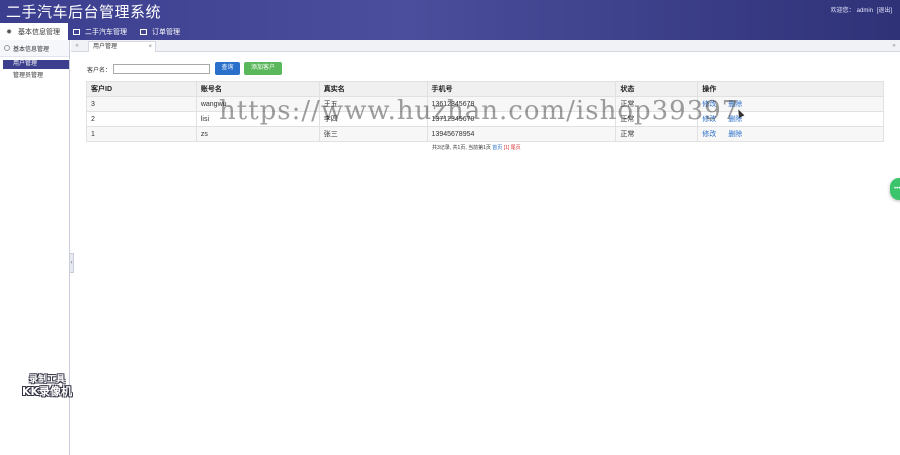 This screenshot has width=900, height=455. I want to click on nav-tab-cars: 二手汽车管理, so click(101, 31).